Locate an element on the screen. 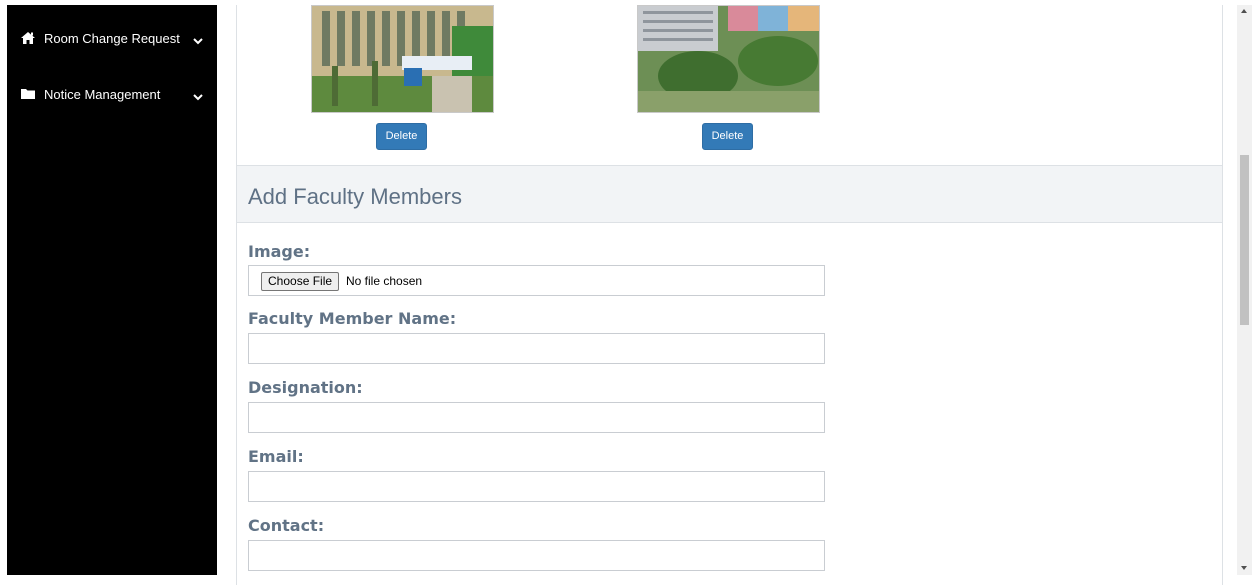 This screenshot has width=1252, height=585. section-title: Add Faculty Members is located at coordinates (355, 196).